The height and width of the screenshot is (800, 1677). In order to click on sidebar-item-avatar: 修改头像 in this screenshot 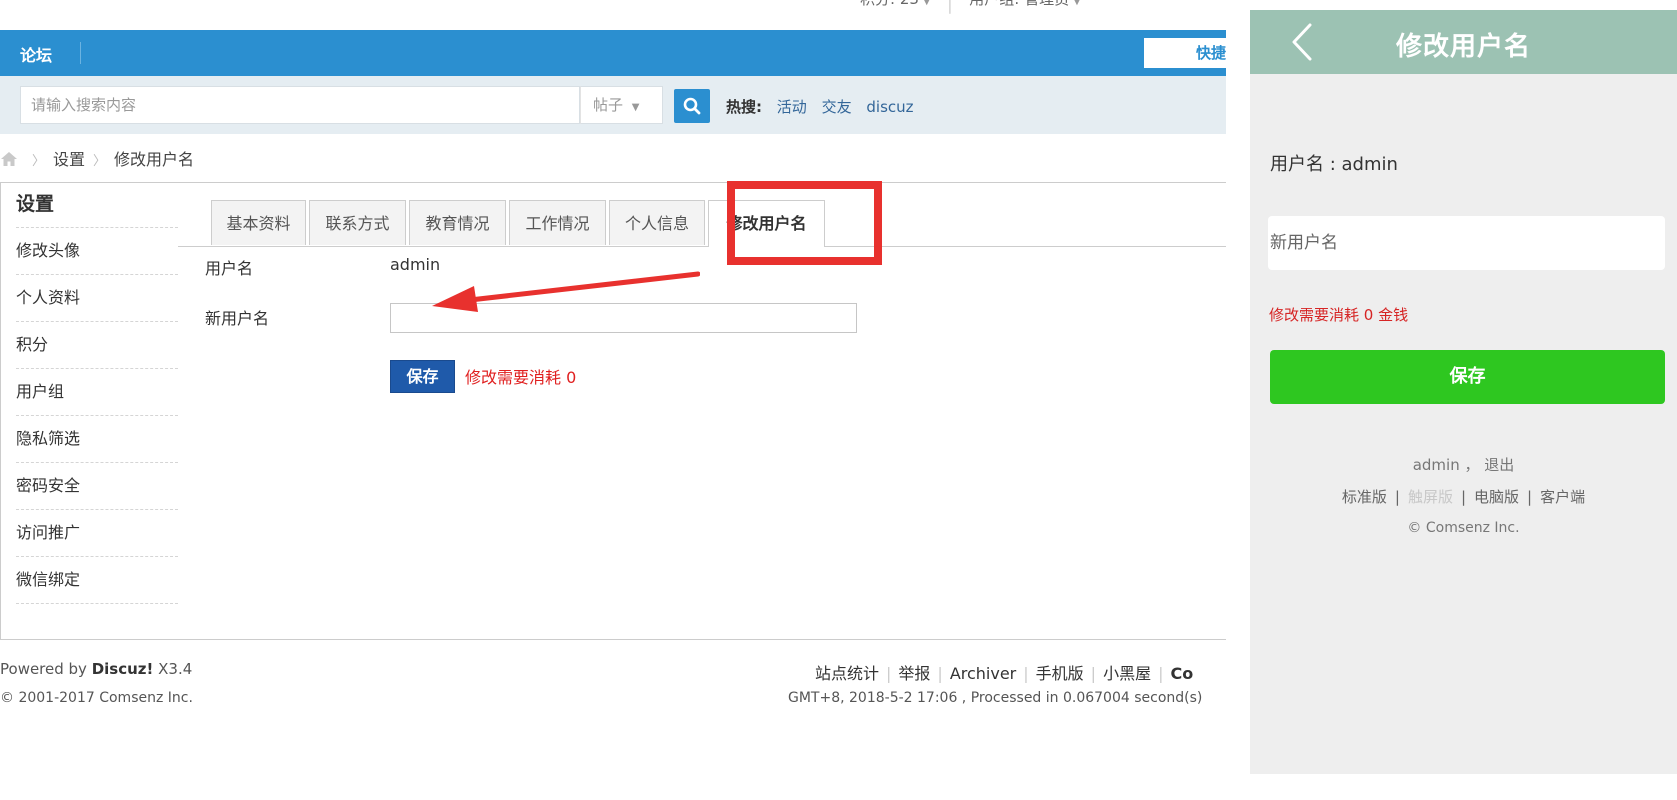, I will do `click(97, 251)`.